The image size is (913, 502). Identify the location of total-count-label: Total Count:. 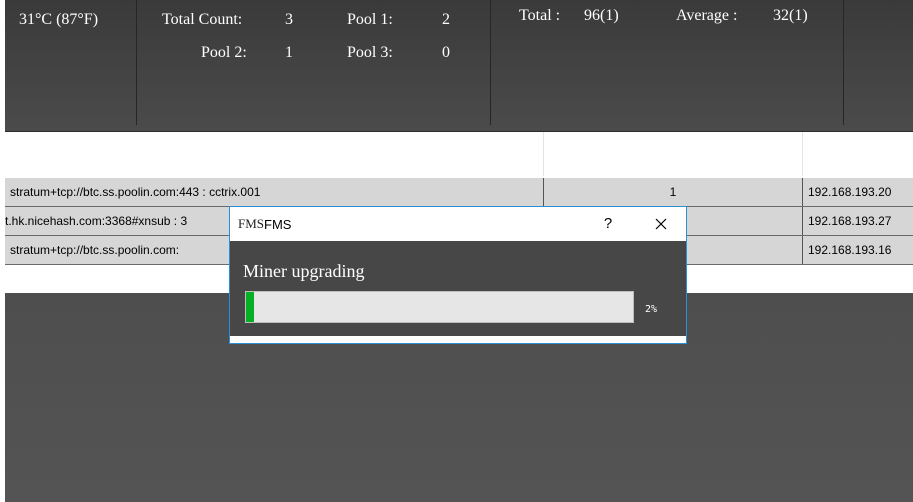
(202, 19).